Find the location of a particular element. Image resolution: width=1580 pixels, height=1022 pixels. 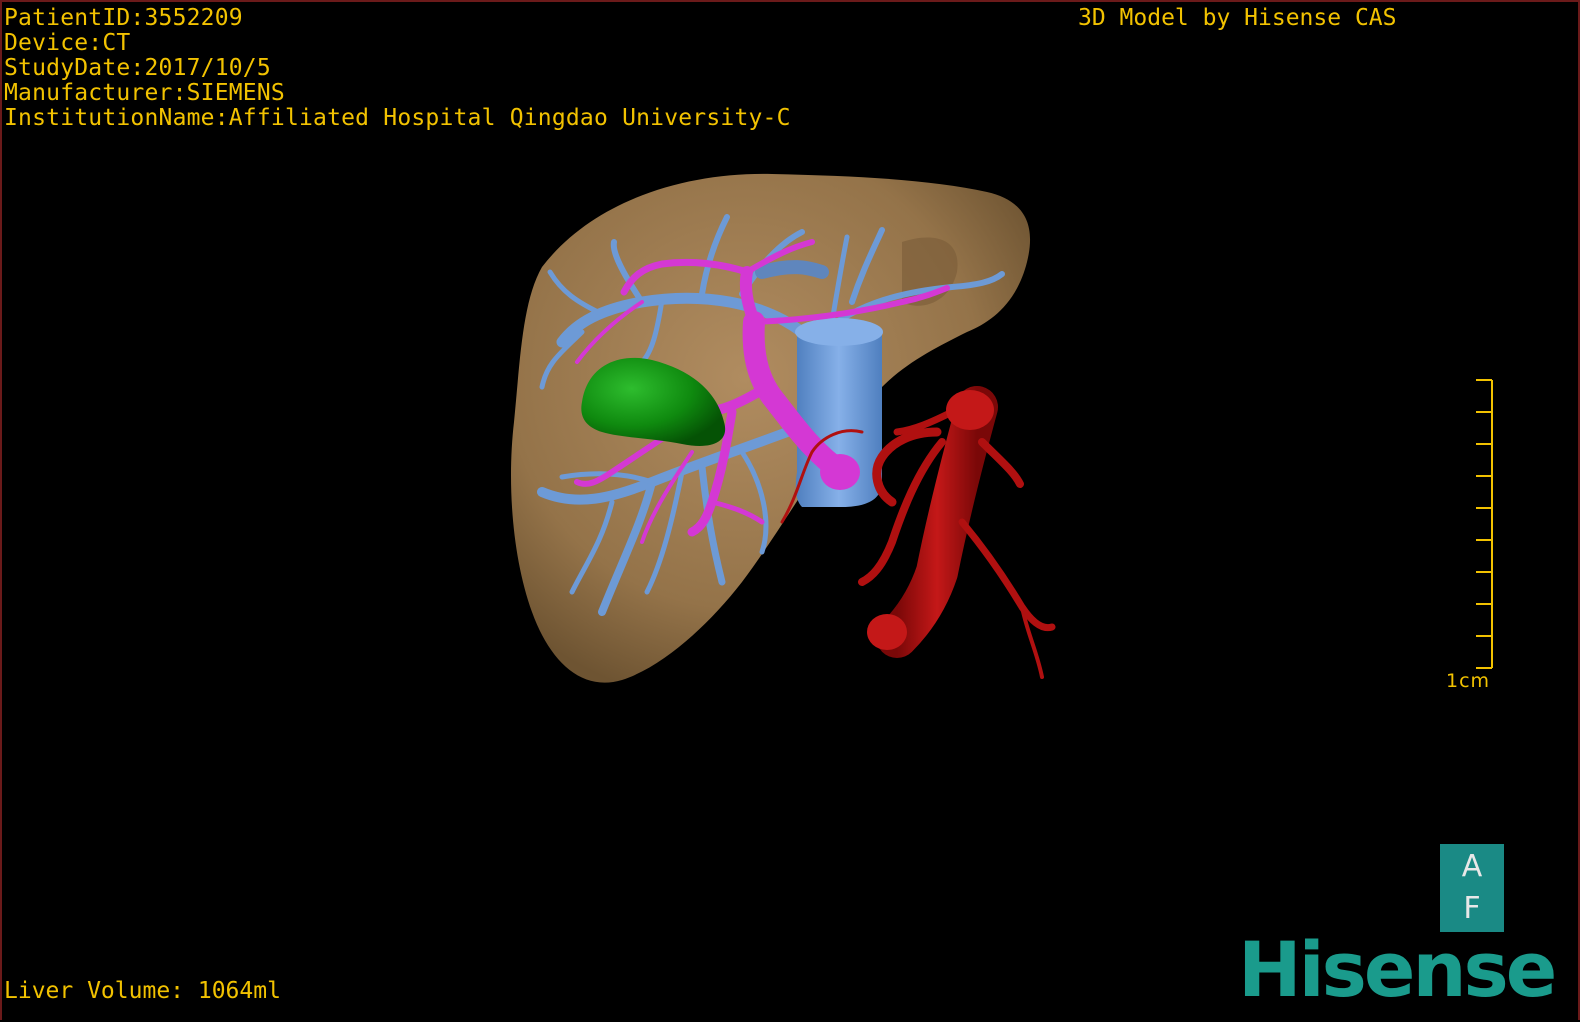

orientation-label-top: A is located at coordinates (1472, 866).